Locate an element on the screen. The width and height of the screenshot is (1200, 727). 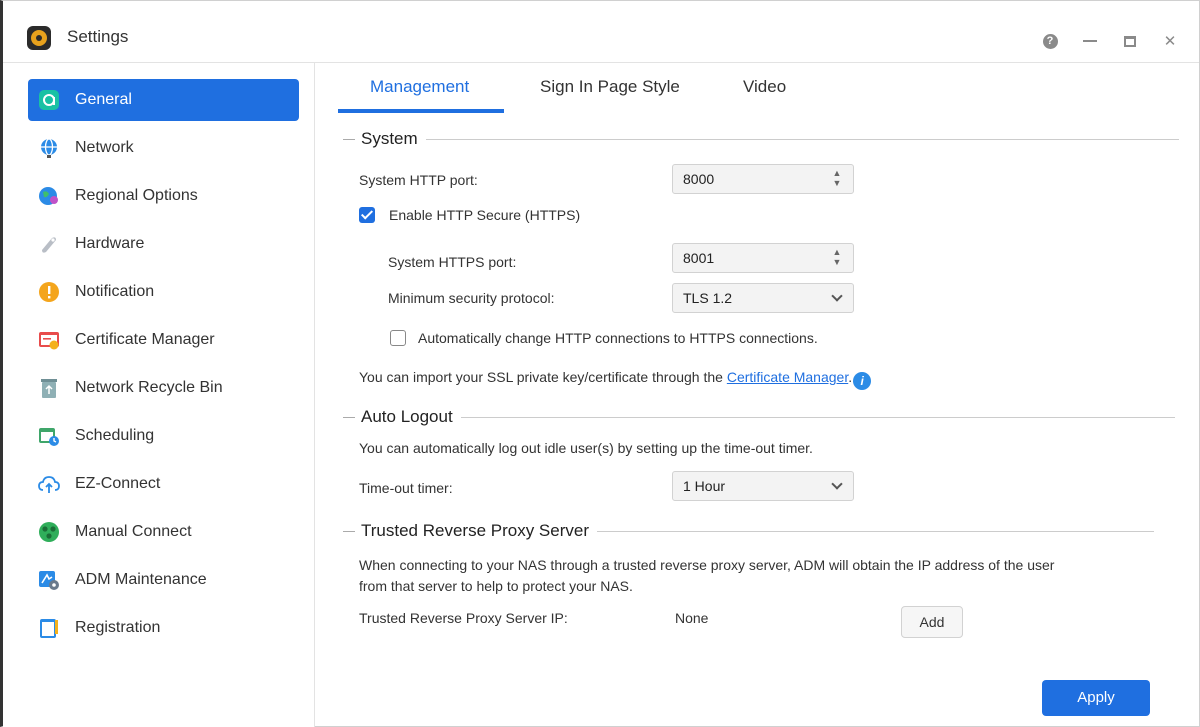
sidebar-item-network: Network is located at coordinates (163, 148).